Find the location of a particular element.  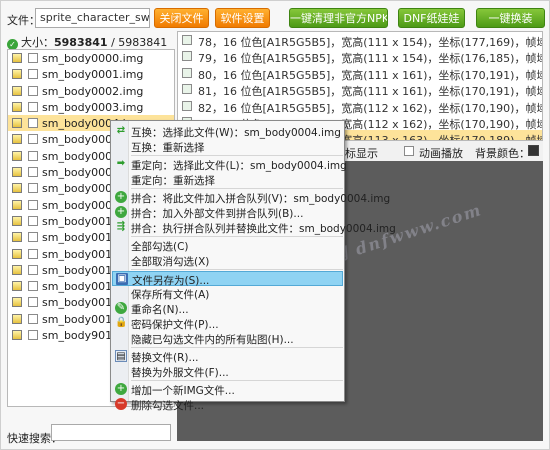

settings-button: 软件设置 is located at coordinates (242, 18).